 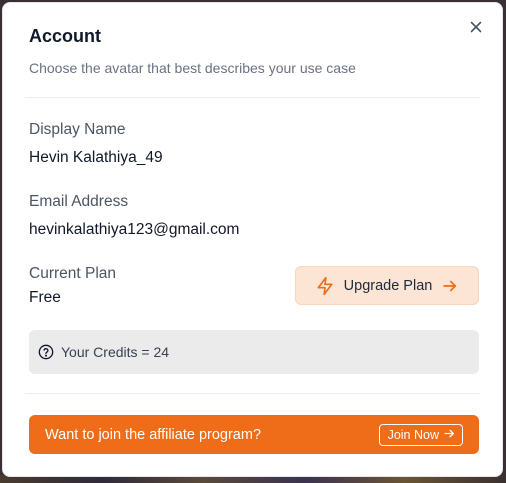 I want to click on email-label: Email Address, so click(x=79, y=201).